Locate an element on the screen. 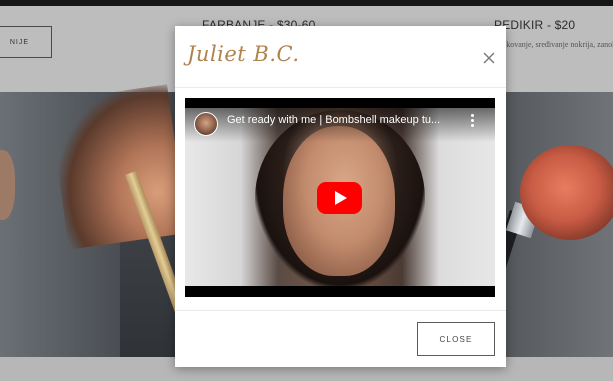 This screenshot has width=613, height=381. channel-avatar is located at coordinates (206, 124).